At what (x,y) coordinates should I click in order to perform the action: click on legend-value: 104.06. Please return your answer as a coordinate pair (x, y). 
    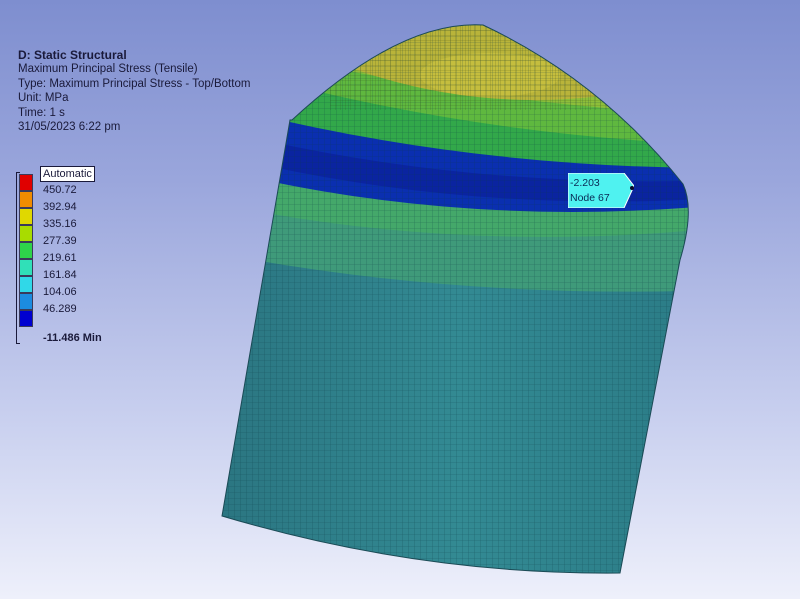
    Looking at the image, I should click on (60, 292).